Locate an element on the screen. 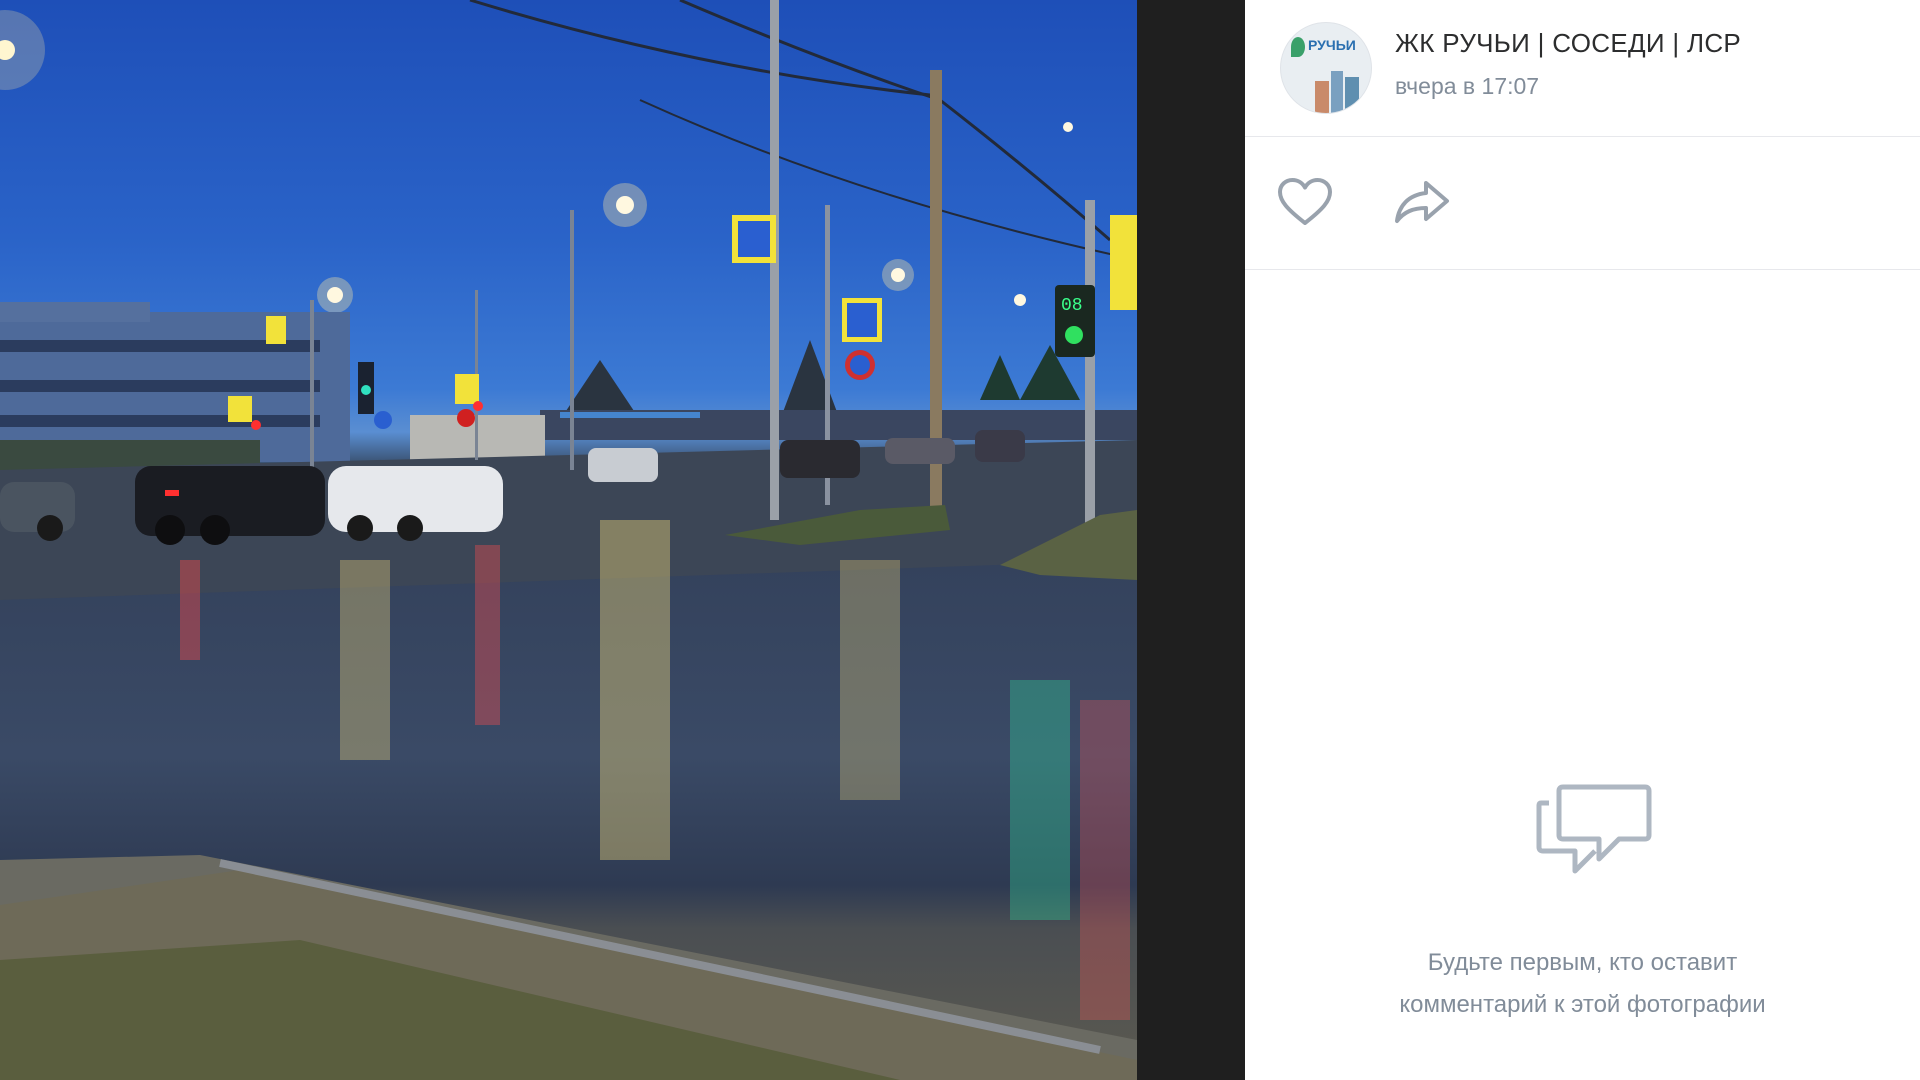 This screenshot has height=1080, width=1920. group-name-link: ЖК РУЧЬИ | СОСЕДИ | ЛСР is located at coordinates (1568, 43).